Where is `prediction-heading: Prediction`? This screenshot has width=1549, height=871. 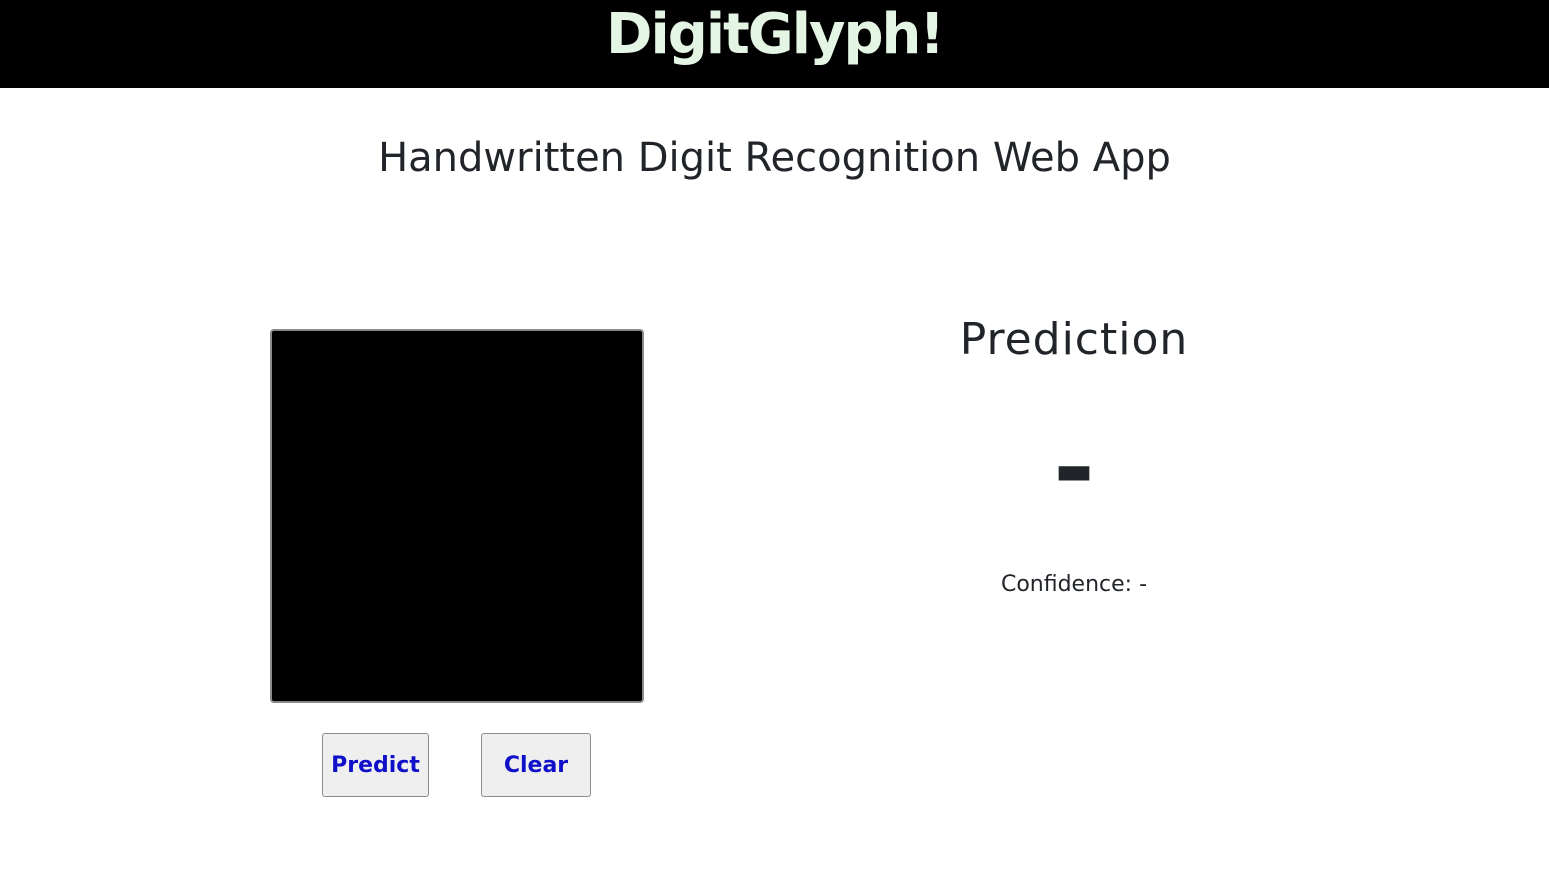 prediction-heading: Prediction is located at coordinates (1074, 339).